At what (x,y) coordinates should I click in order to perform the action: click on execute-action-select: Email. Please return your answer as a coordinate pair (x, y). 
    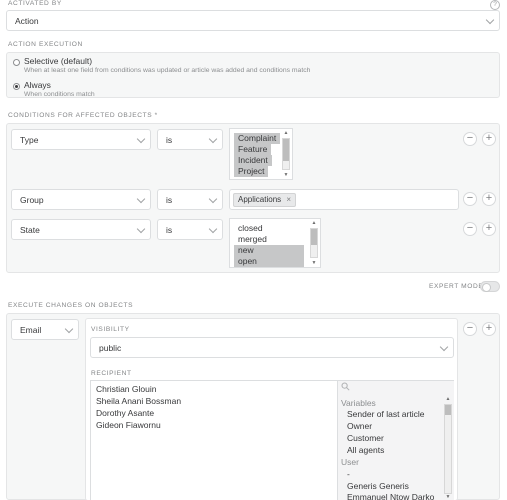
    Looking at the image, I should click on (45, 329).